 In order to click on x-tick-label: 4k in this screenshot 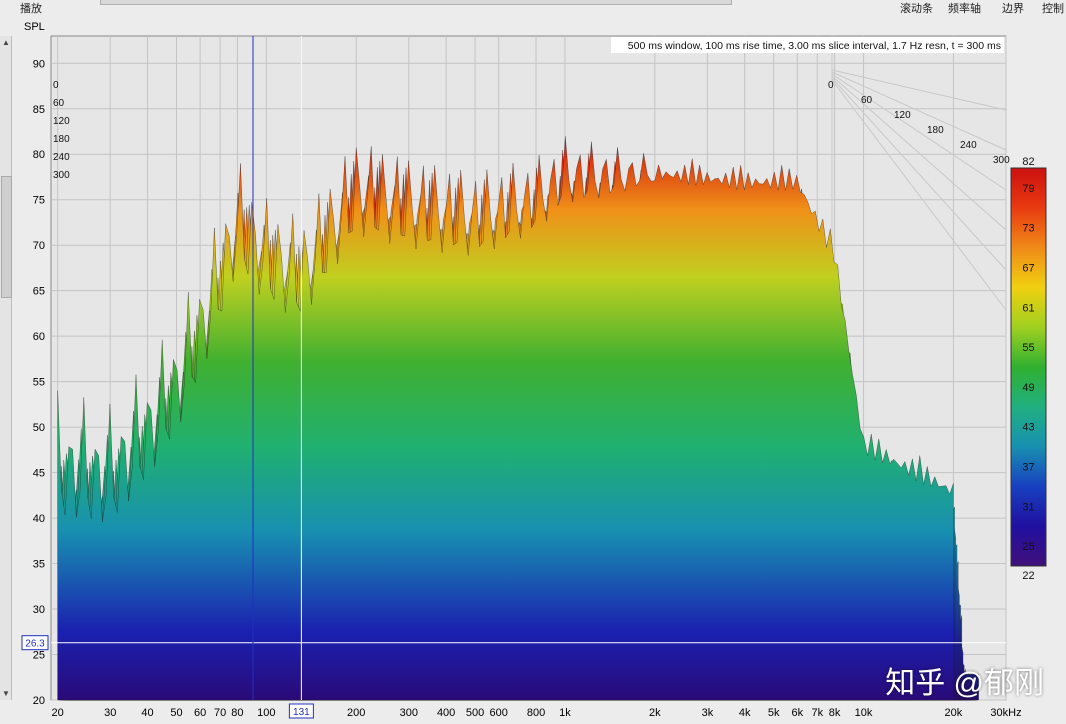, I will do `click(745, 713)`.